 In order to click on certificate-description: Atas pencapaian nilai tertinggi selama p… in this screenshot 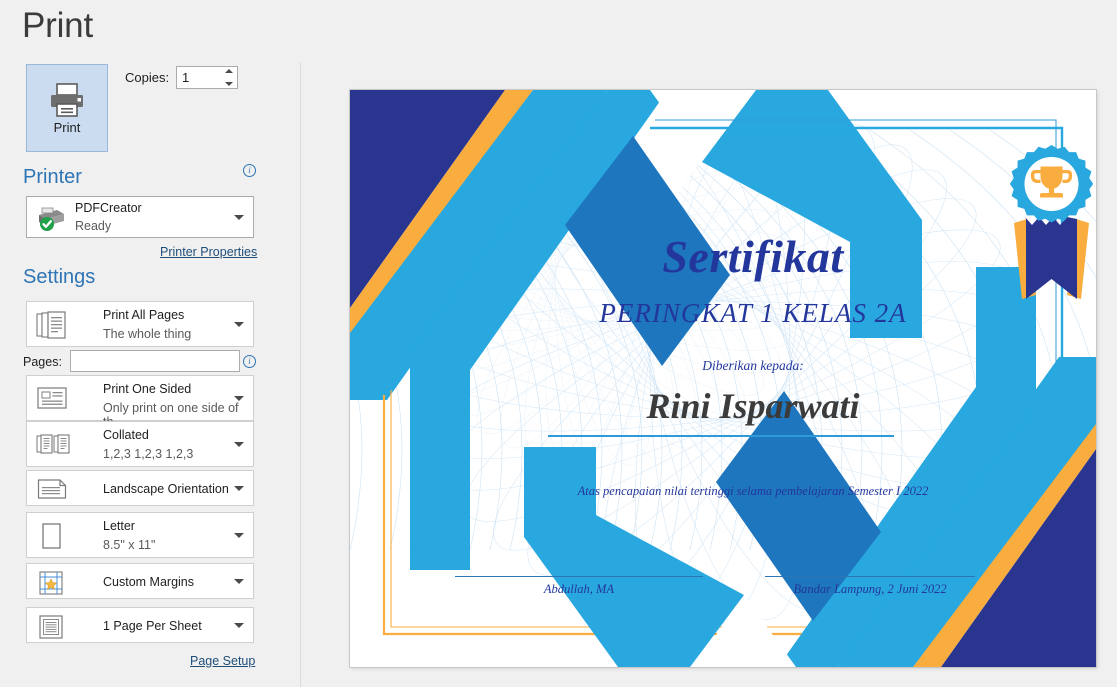, I will do `click(753, 491)`.